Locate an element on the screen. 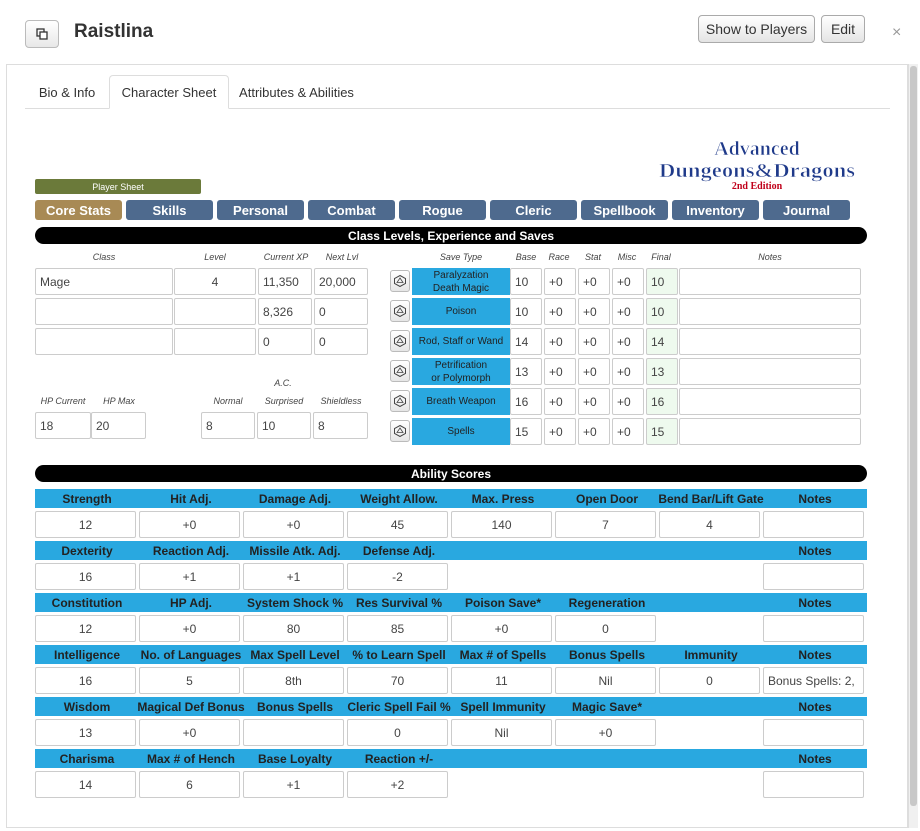 Image resolution: width=920 pixels, height=831 pixels. ability-value-field is located at coordinates (293, 732).